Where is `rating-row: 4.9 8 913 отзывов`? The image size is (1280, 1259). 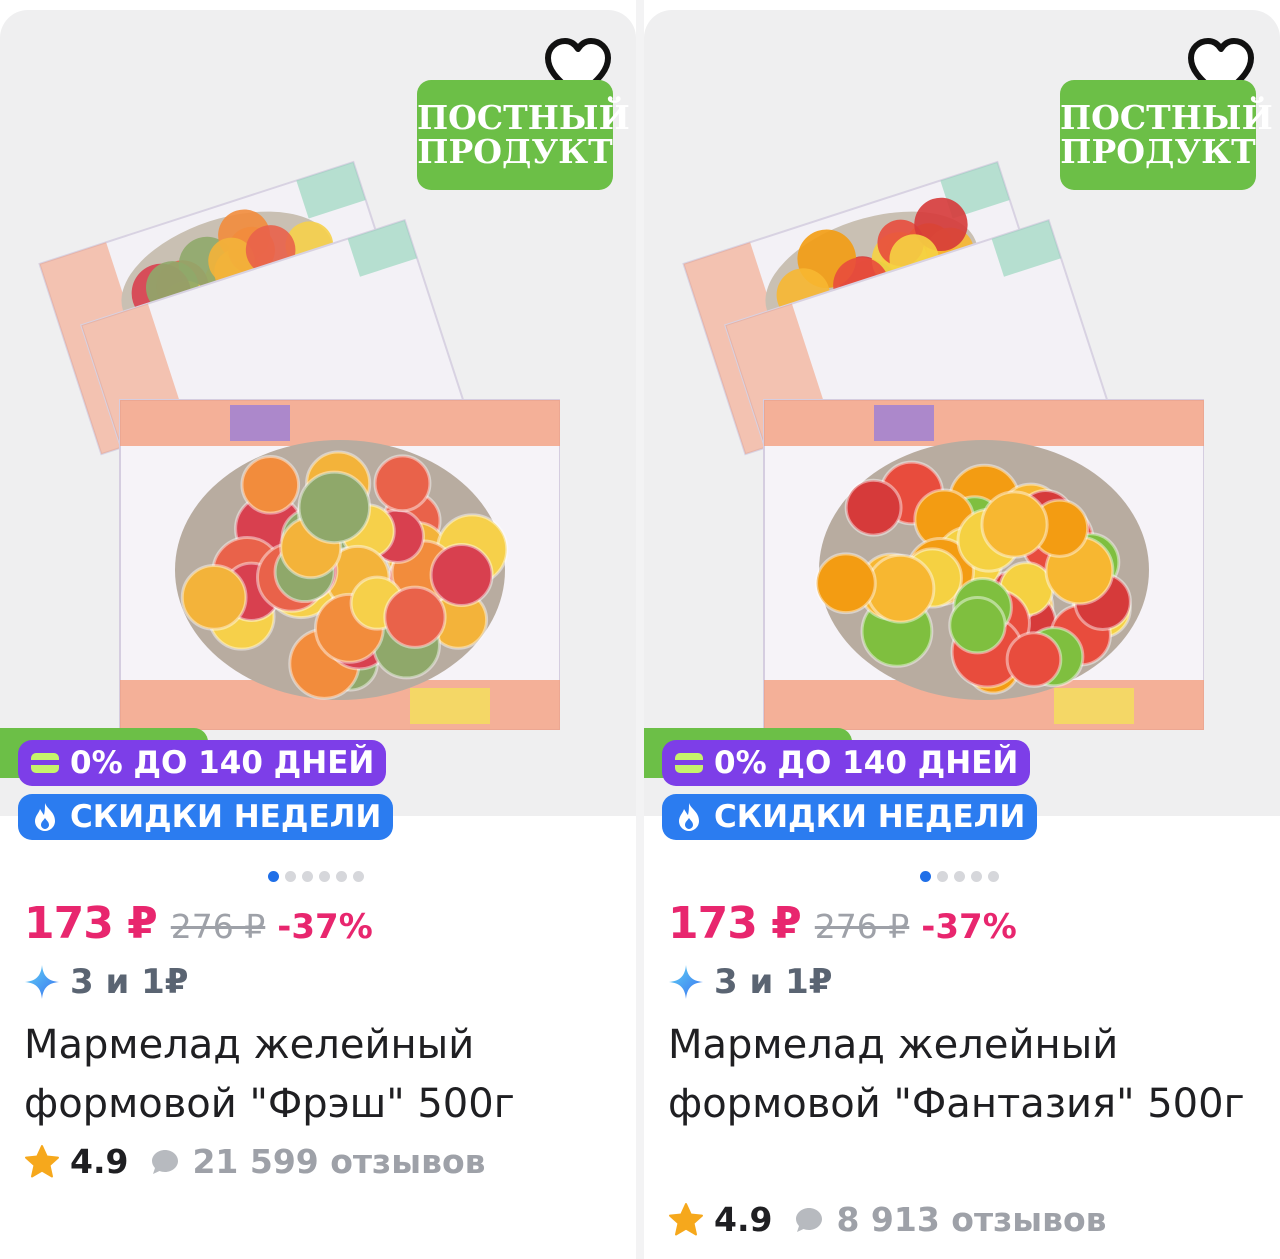
rating-row: 4.9 8 913 отзывов is located at coordinates (887, 1219).